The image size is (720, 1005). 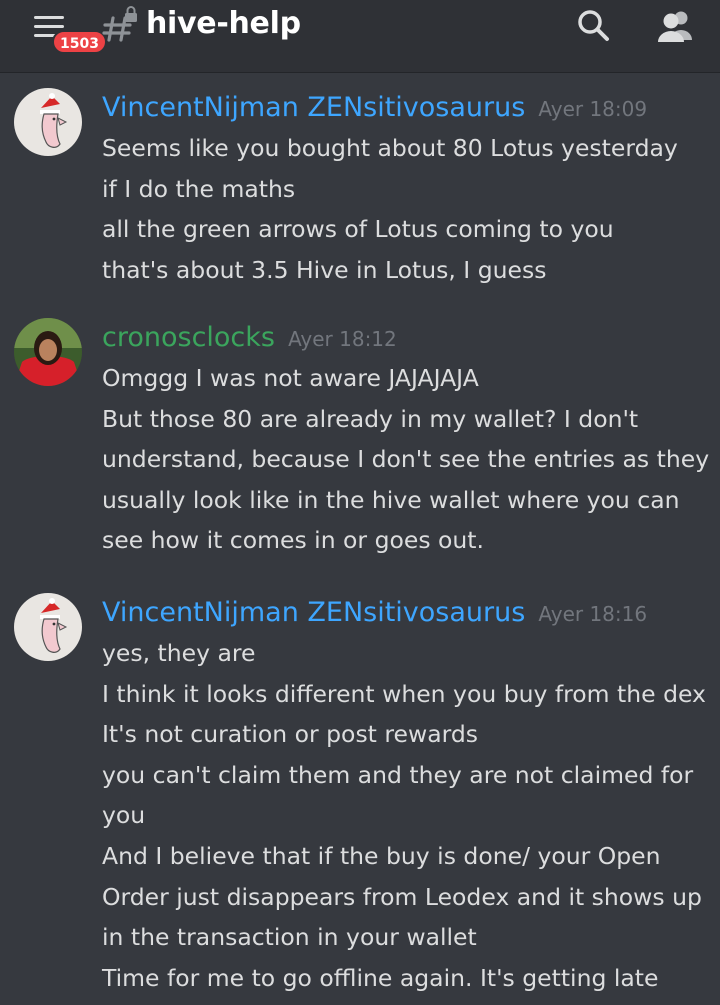 I want to click on message-line: yes, they are, so click(x=179, y=653).